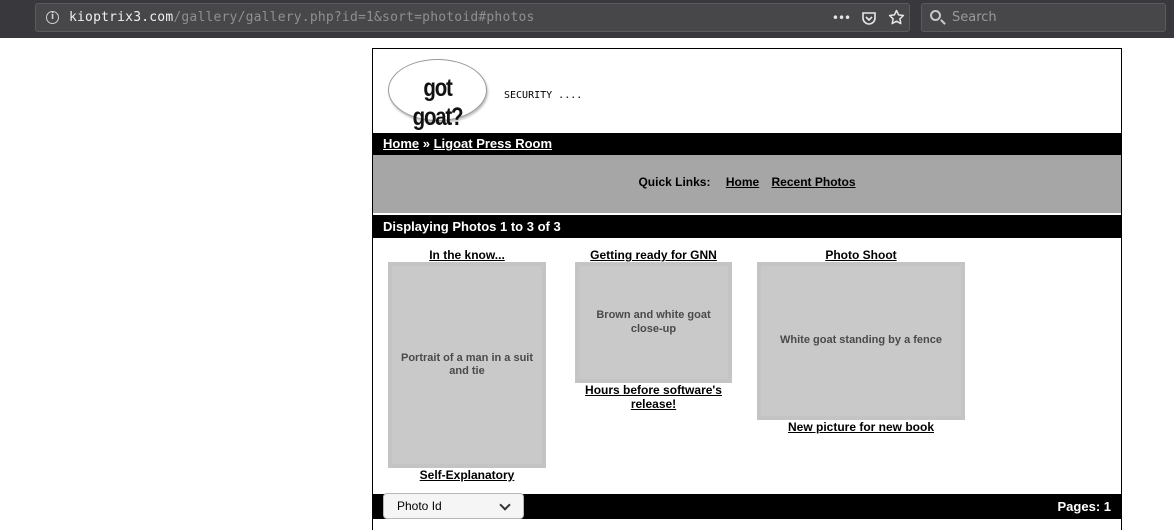  What do you see at coordinates (52, 17) in the screenshot?
I see `info-icon: i` at bounding box center [52, 17].